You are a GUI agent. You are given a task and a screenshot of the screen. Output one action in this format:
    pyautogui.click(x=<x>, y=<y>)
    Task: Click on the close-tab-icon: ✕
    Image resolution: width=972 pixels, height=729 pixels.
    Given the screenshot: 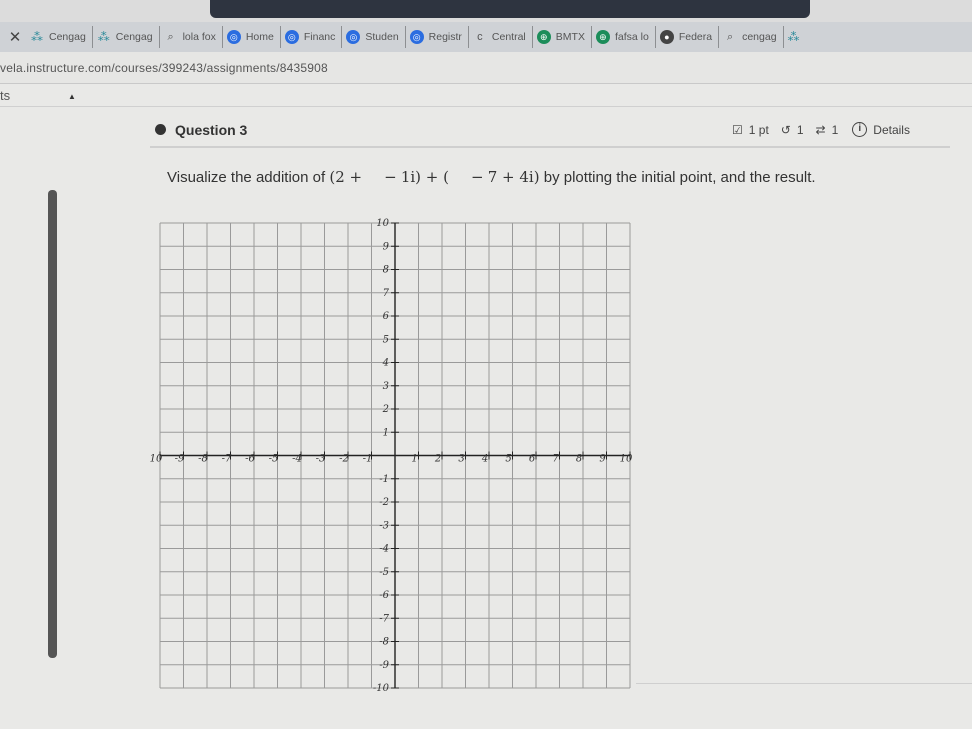 What is the action you would take?
    pyautogui.click(x=15, y=37)
    